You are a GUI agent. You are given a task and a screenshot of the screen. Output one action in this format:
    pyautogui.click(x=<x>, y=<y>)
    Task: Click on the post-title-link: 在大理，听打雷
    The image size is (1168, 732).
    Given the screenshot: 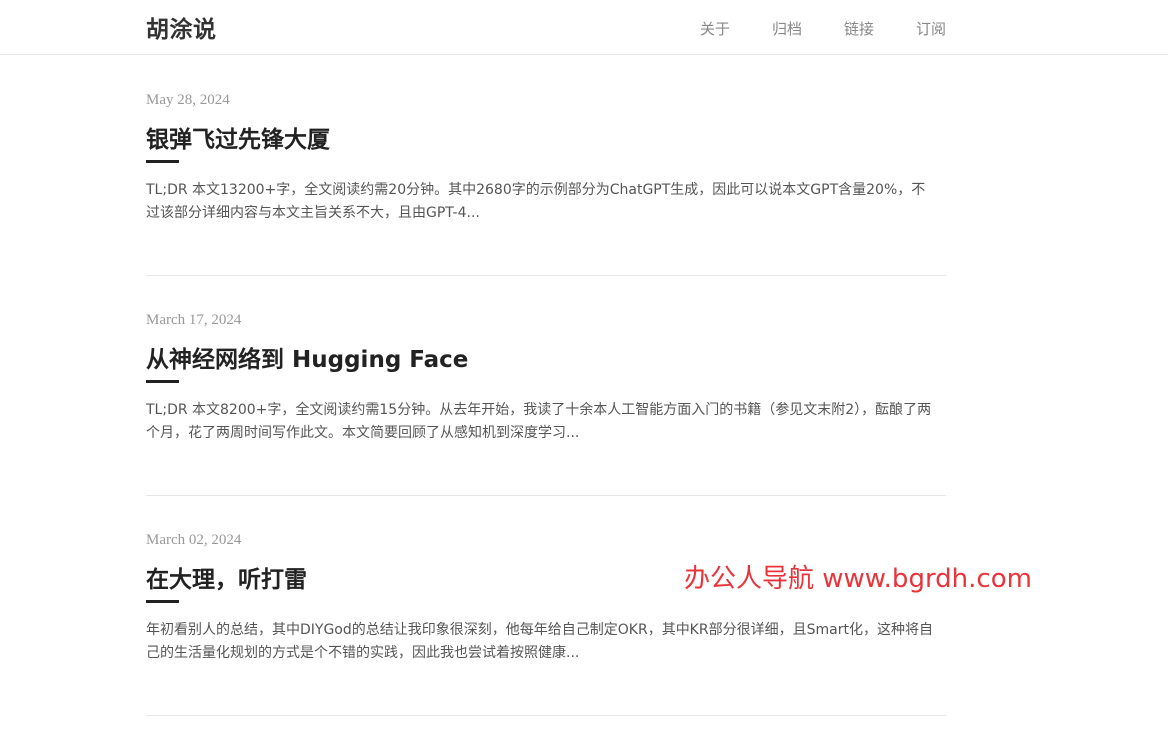 What is the action you would take?
    pyautogui.click(x=226, y=577)
    